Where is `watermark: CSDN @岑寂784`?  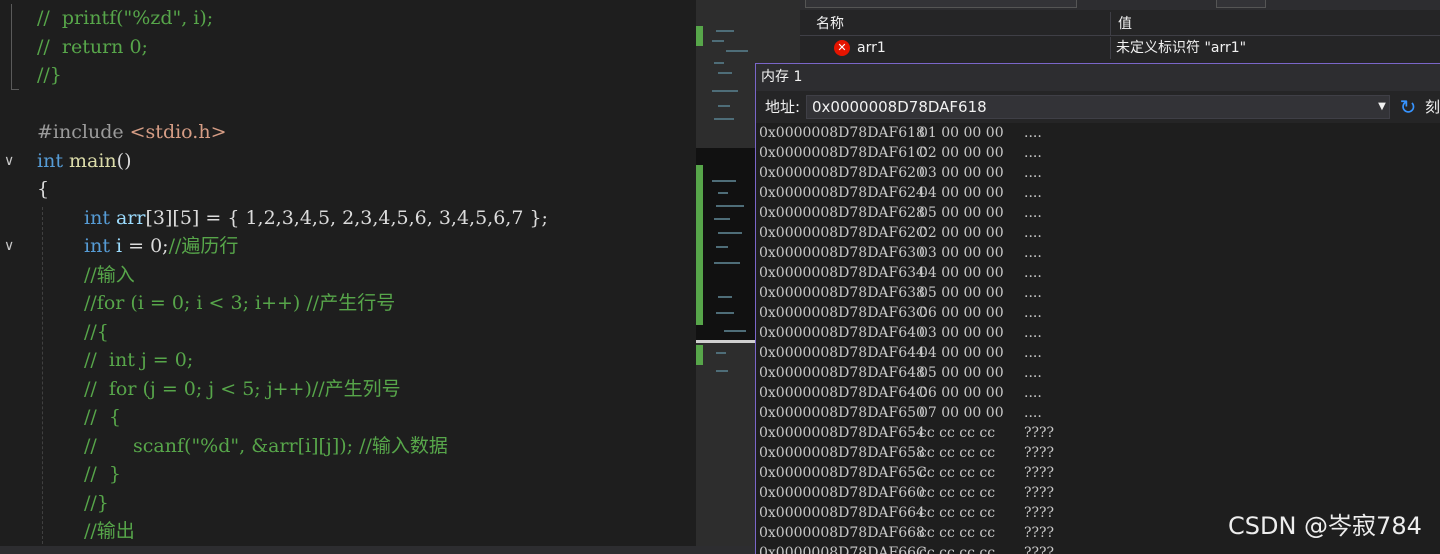
watermark: CSDN @岑寂784 is located at coordinates (1325, 526).